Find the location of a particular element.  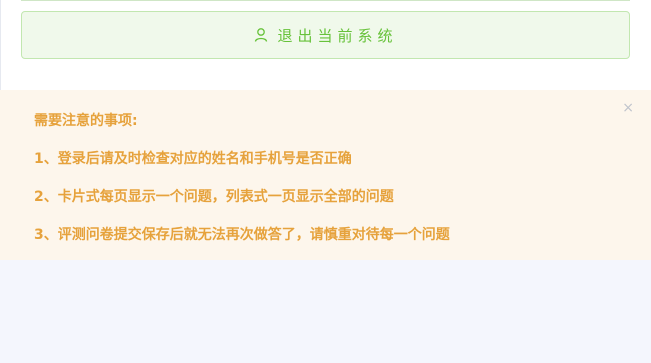

divider is located at coordinates (325, 0).